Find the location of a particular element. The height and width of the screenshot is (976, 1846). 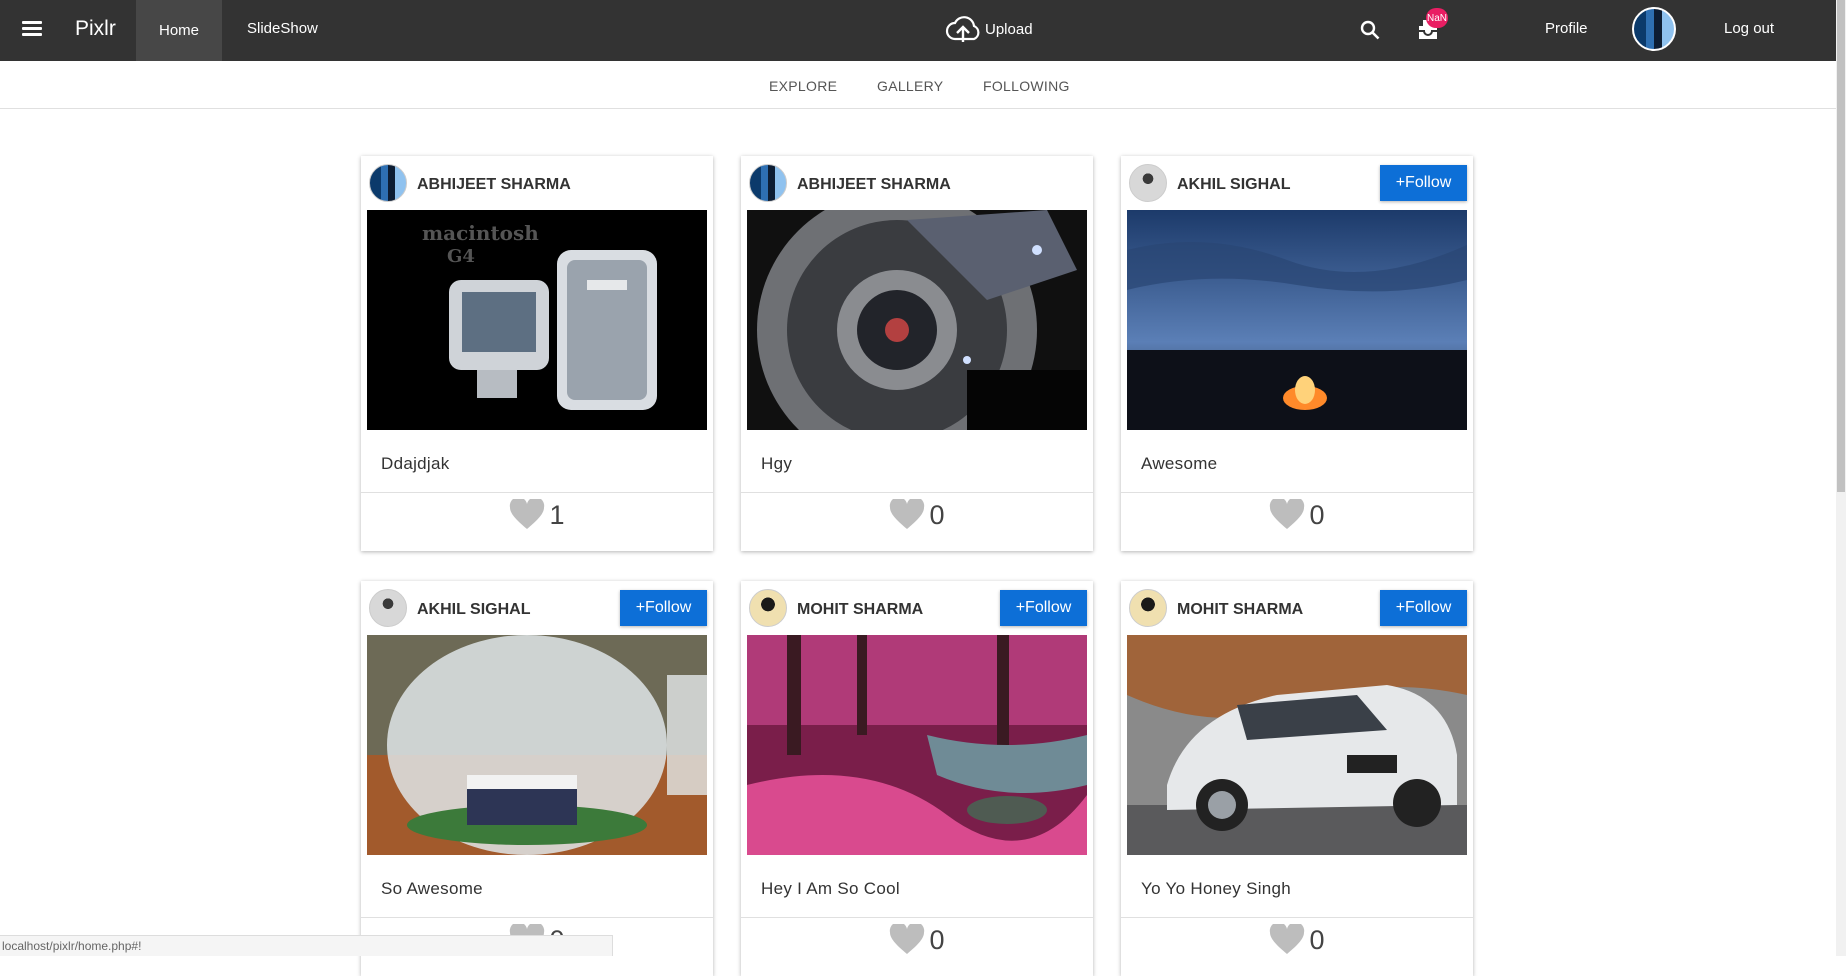

svg-text: macintosh is located at coordinates (480, 233).